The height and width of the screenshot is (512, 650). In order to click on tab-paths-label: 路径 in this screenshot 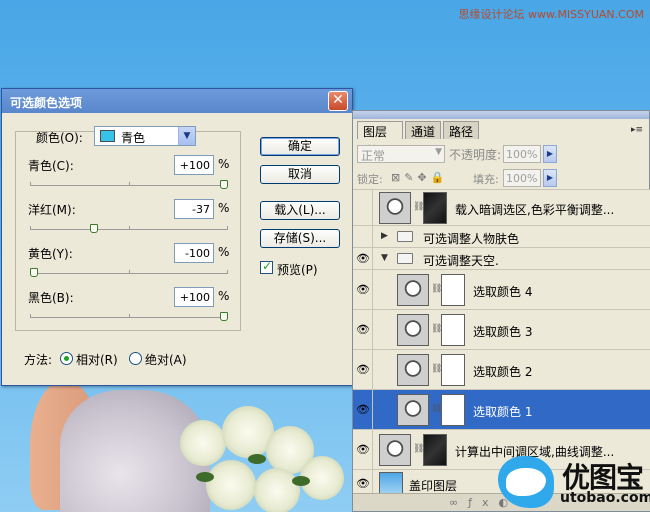, I will do `click(461, 132)`.